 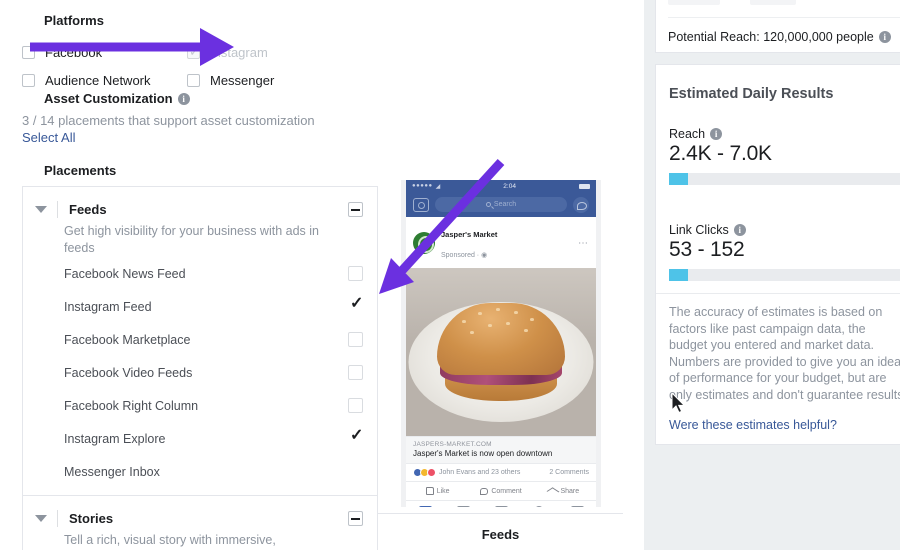 I want to click on post-social-proof: John Evans and 23 others 2 Comments, so click(x=501, y=472).